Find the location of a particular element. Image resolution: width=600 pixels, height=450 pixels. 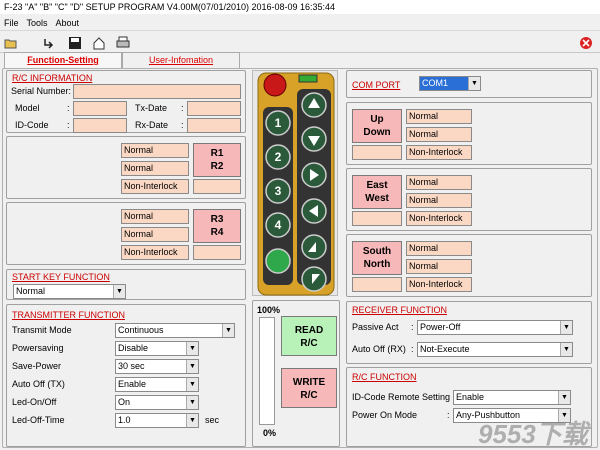

remote-image: 1 2 3 4 is located at coordinates (295, 183).